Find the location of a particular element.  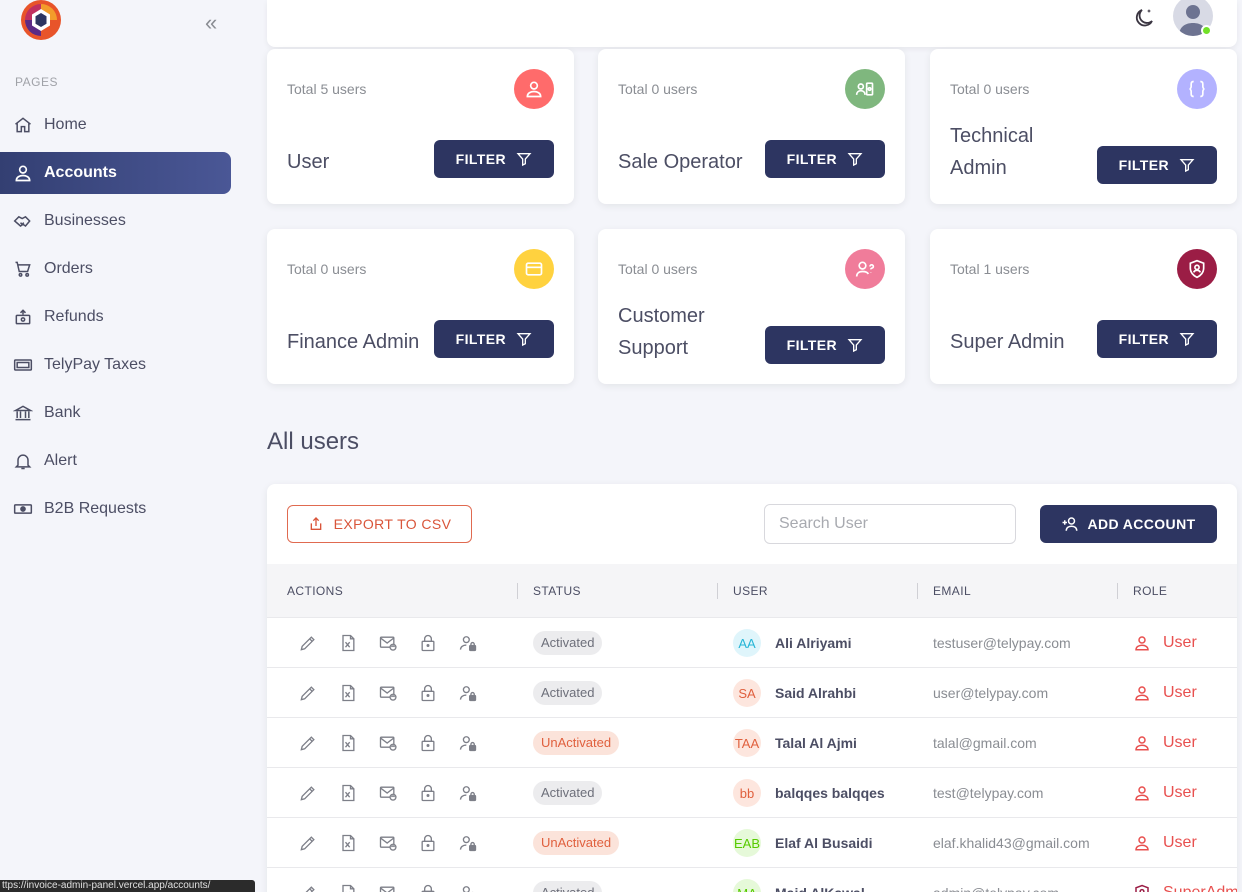

user-email: testuser@telypay.com is located at coordinates (1002, 643).